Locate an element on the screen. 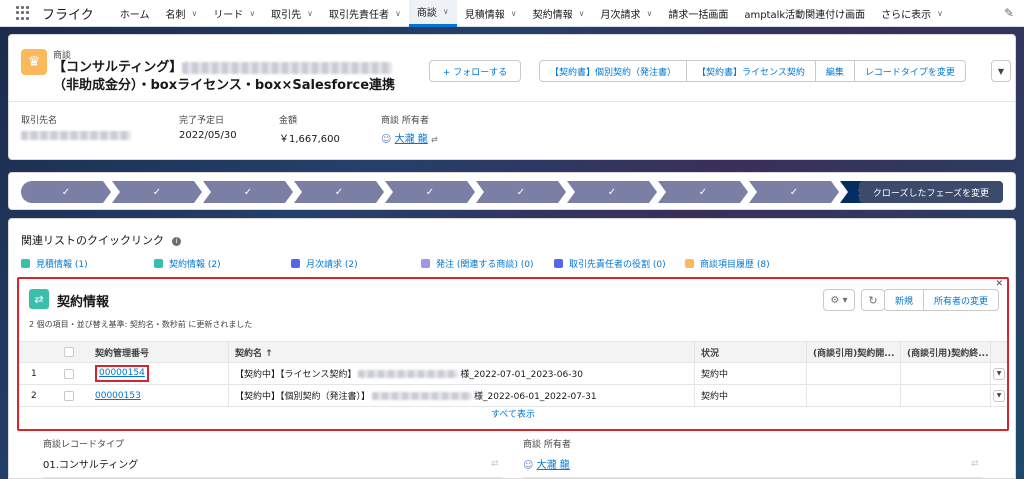 The height and width of the screenshot is (479, 1024). contract-name-cell: 【契約中】【個別契約（発注書）】 様_2022-06-01_2022-07-31 is located at coordinates (462, 395).